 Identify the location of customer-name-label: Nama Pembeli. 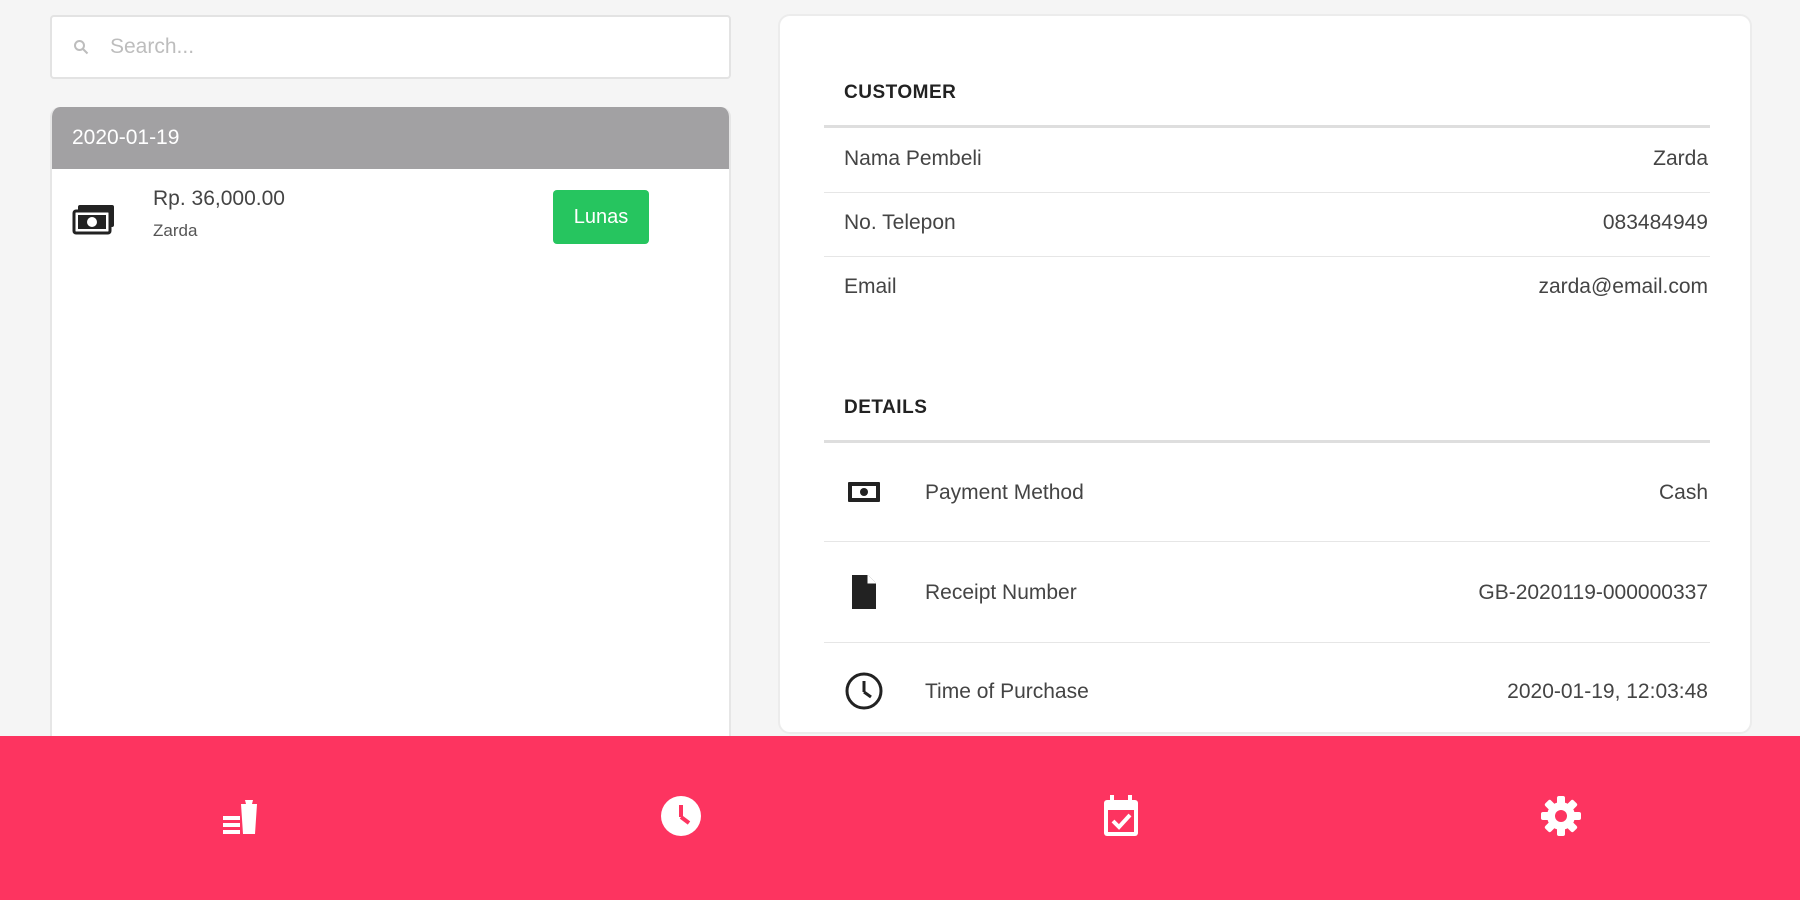
(913, 158).